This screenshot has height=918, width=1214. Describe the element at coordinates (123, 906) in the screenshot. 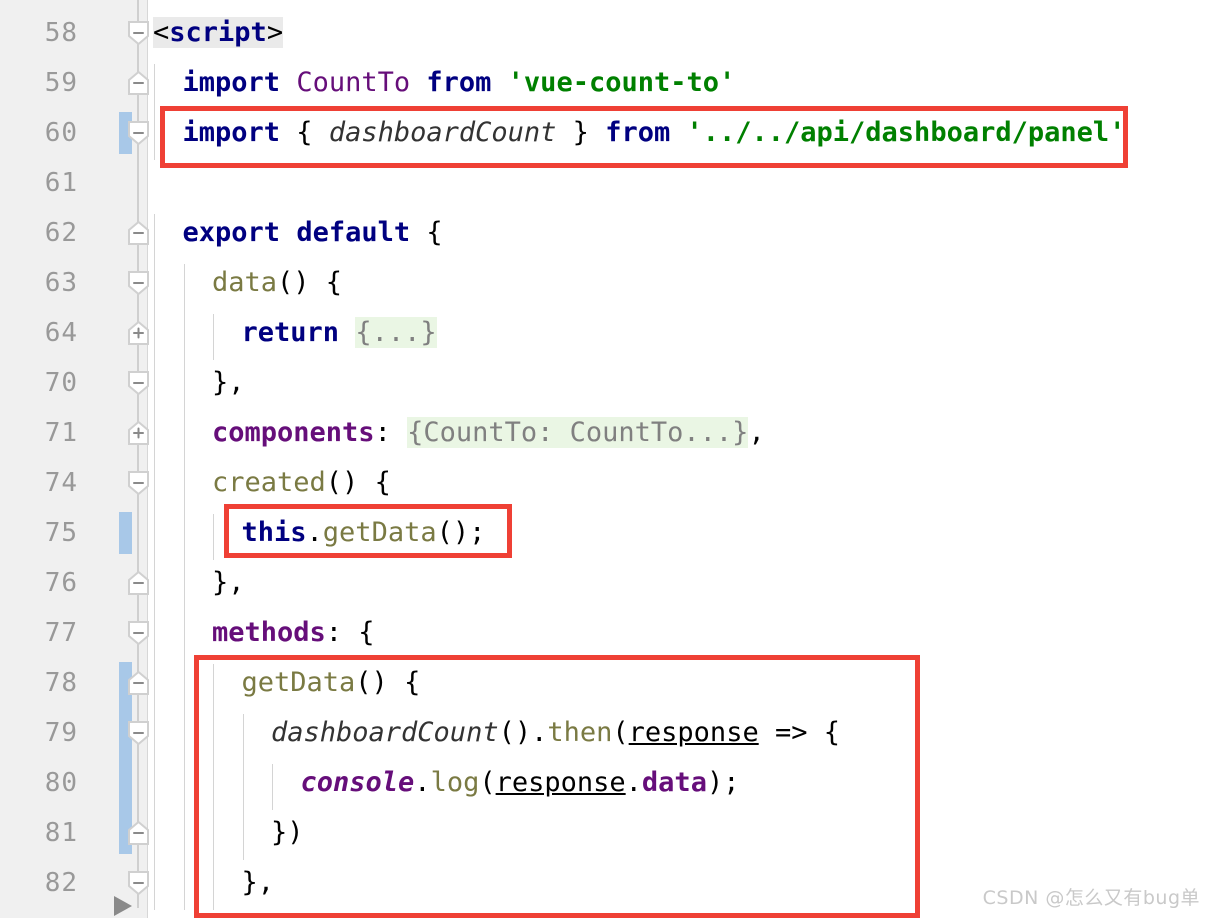

I see `run-gutter-icon` at that location.